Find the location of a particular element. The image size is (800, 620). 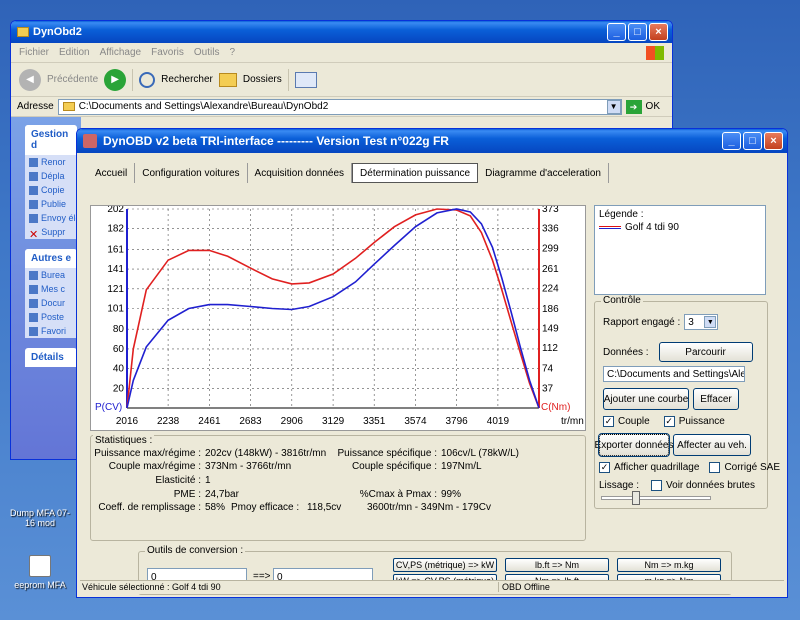

views-icon is located at coordinates (305, 79).